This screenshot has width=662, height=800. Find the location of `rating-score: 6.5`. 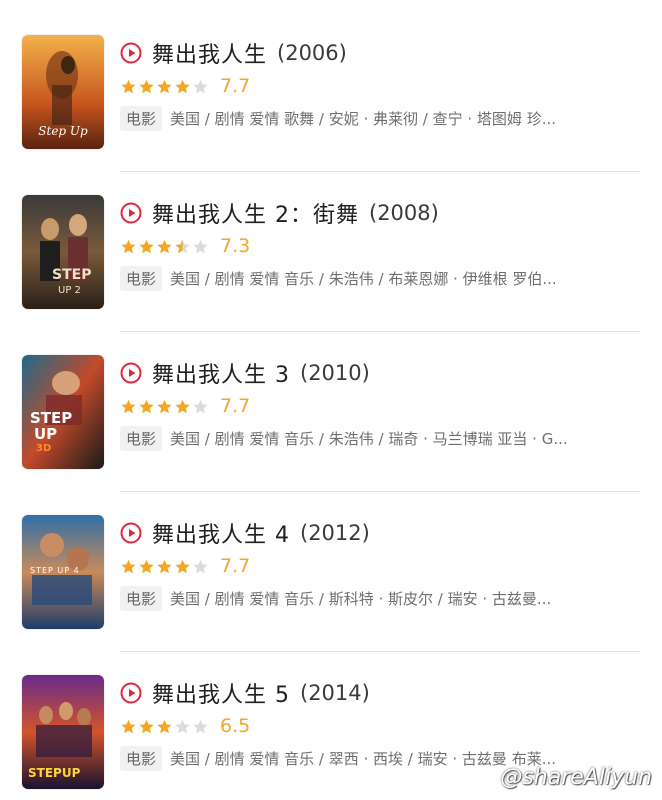

rating-score: 6.5 is located at coordinates (235, 726).